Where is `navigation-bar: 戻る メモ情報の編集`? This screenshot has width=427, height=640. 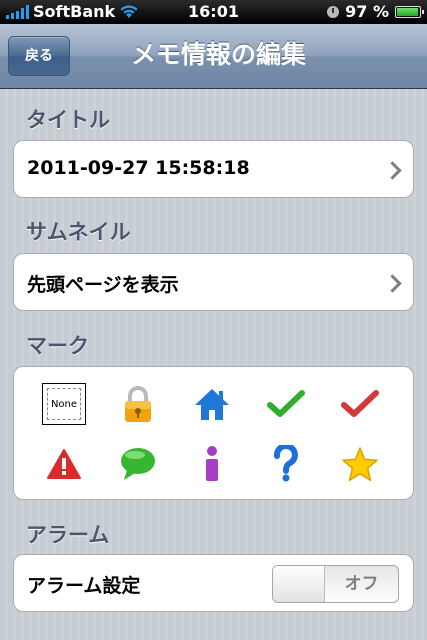
navigation-bar: 戻る メモ情報の編集 is located at coordinates (213, 56).